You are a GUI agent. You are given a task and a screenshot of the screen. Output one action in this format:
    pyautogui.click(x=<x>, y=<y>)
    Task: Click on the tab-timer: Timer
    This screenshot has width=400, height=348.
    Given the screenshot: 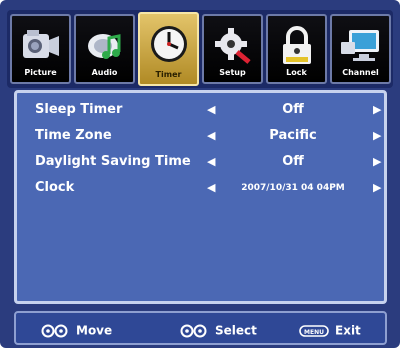 What is the action you would take?
    pyautogui.click(x=168, y=49)
    